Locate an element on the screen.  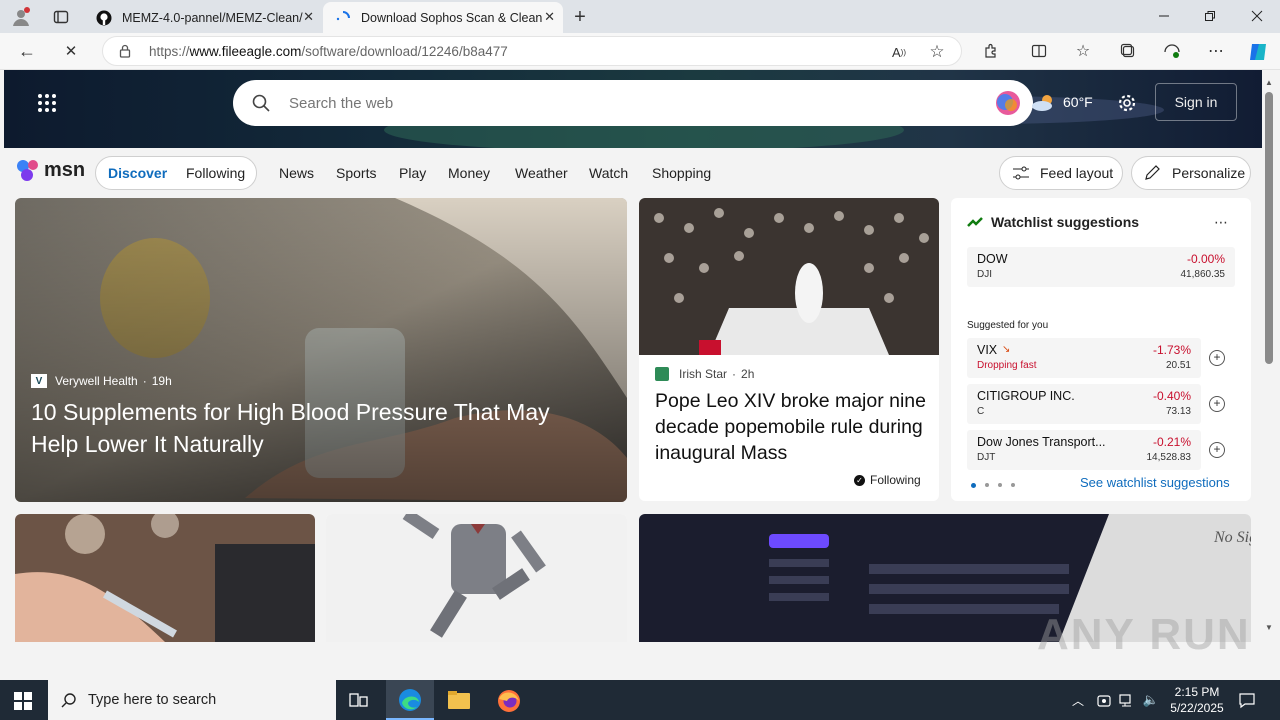
handwritten-note: No Sig is located at coordinates (1232, 537).